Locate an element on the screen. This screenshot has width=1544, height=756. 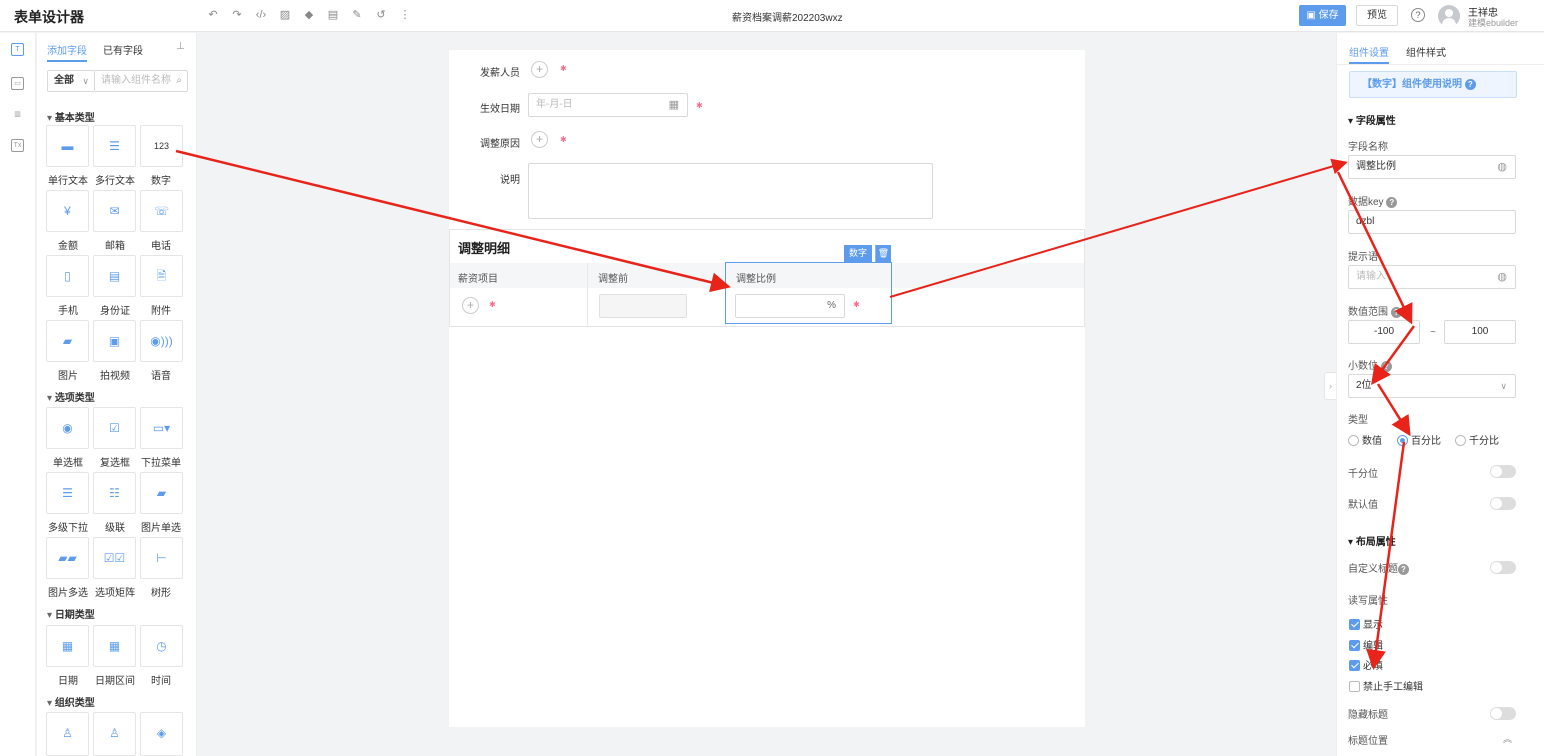
checkbox-required: 必填 is located at coordinates (1366, 664).